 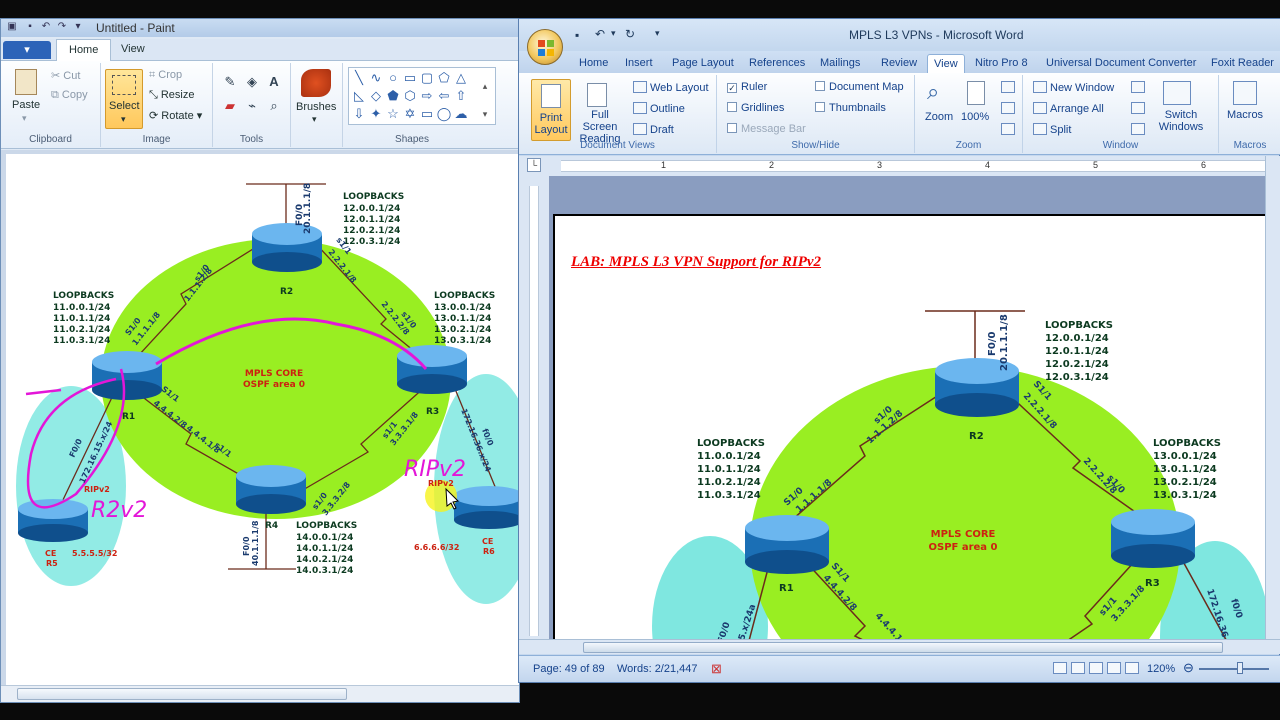 I want to click on page-width-icon, so click(x=1008, y=129).